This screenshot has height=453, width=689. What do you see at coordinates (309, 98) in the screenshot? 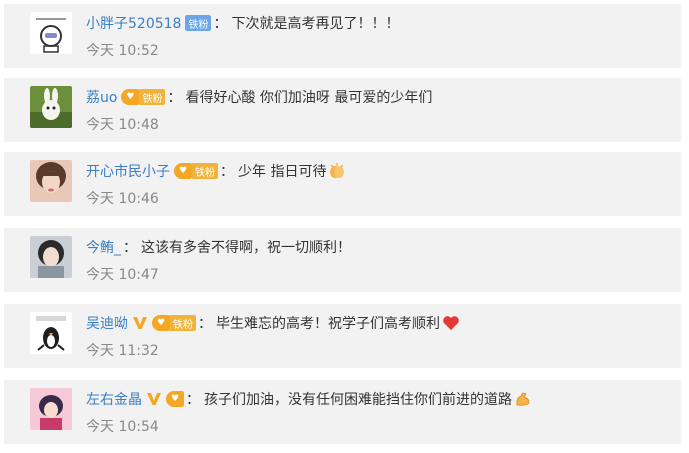
I see `comment-text: 看得好心酸 你们加油呀 最可爱的少年们` at bounding box center [309, 98].